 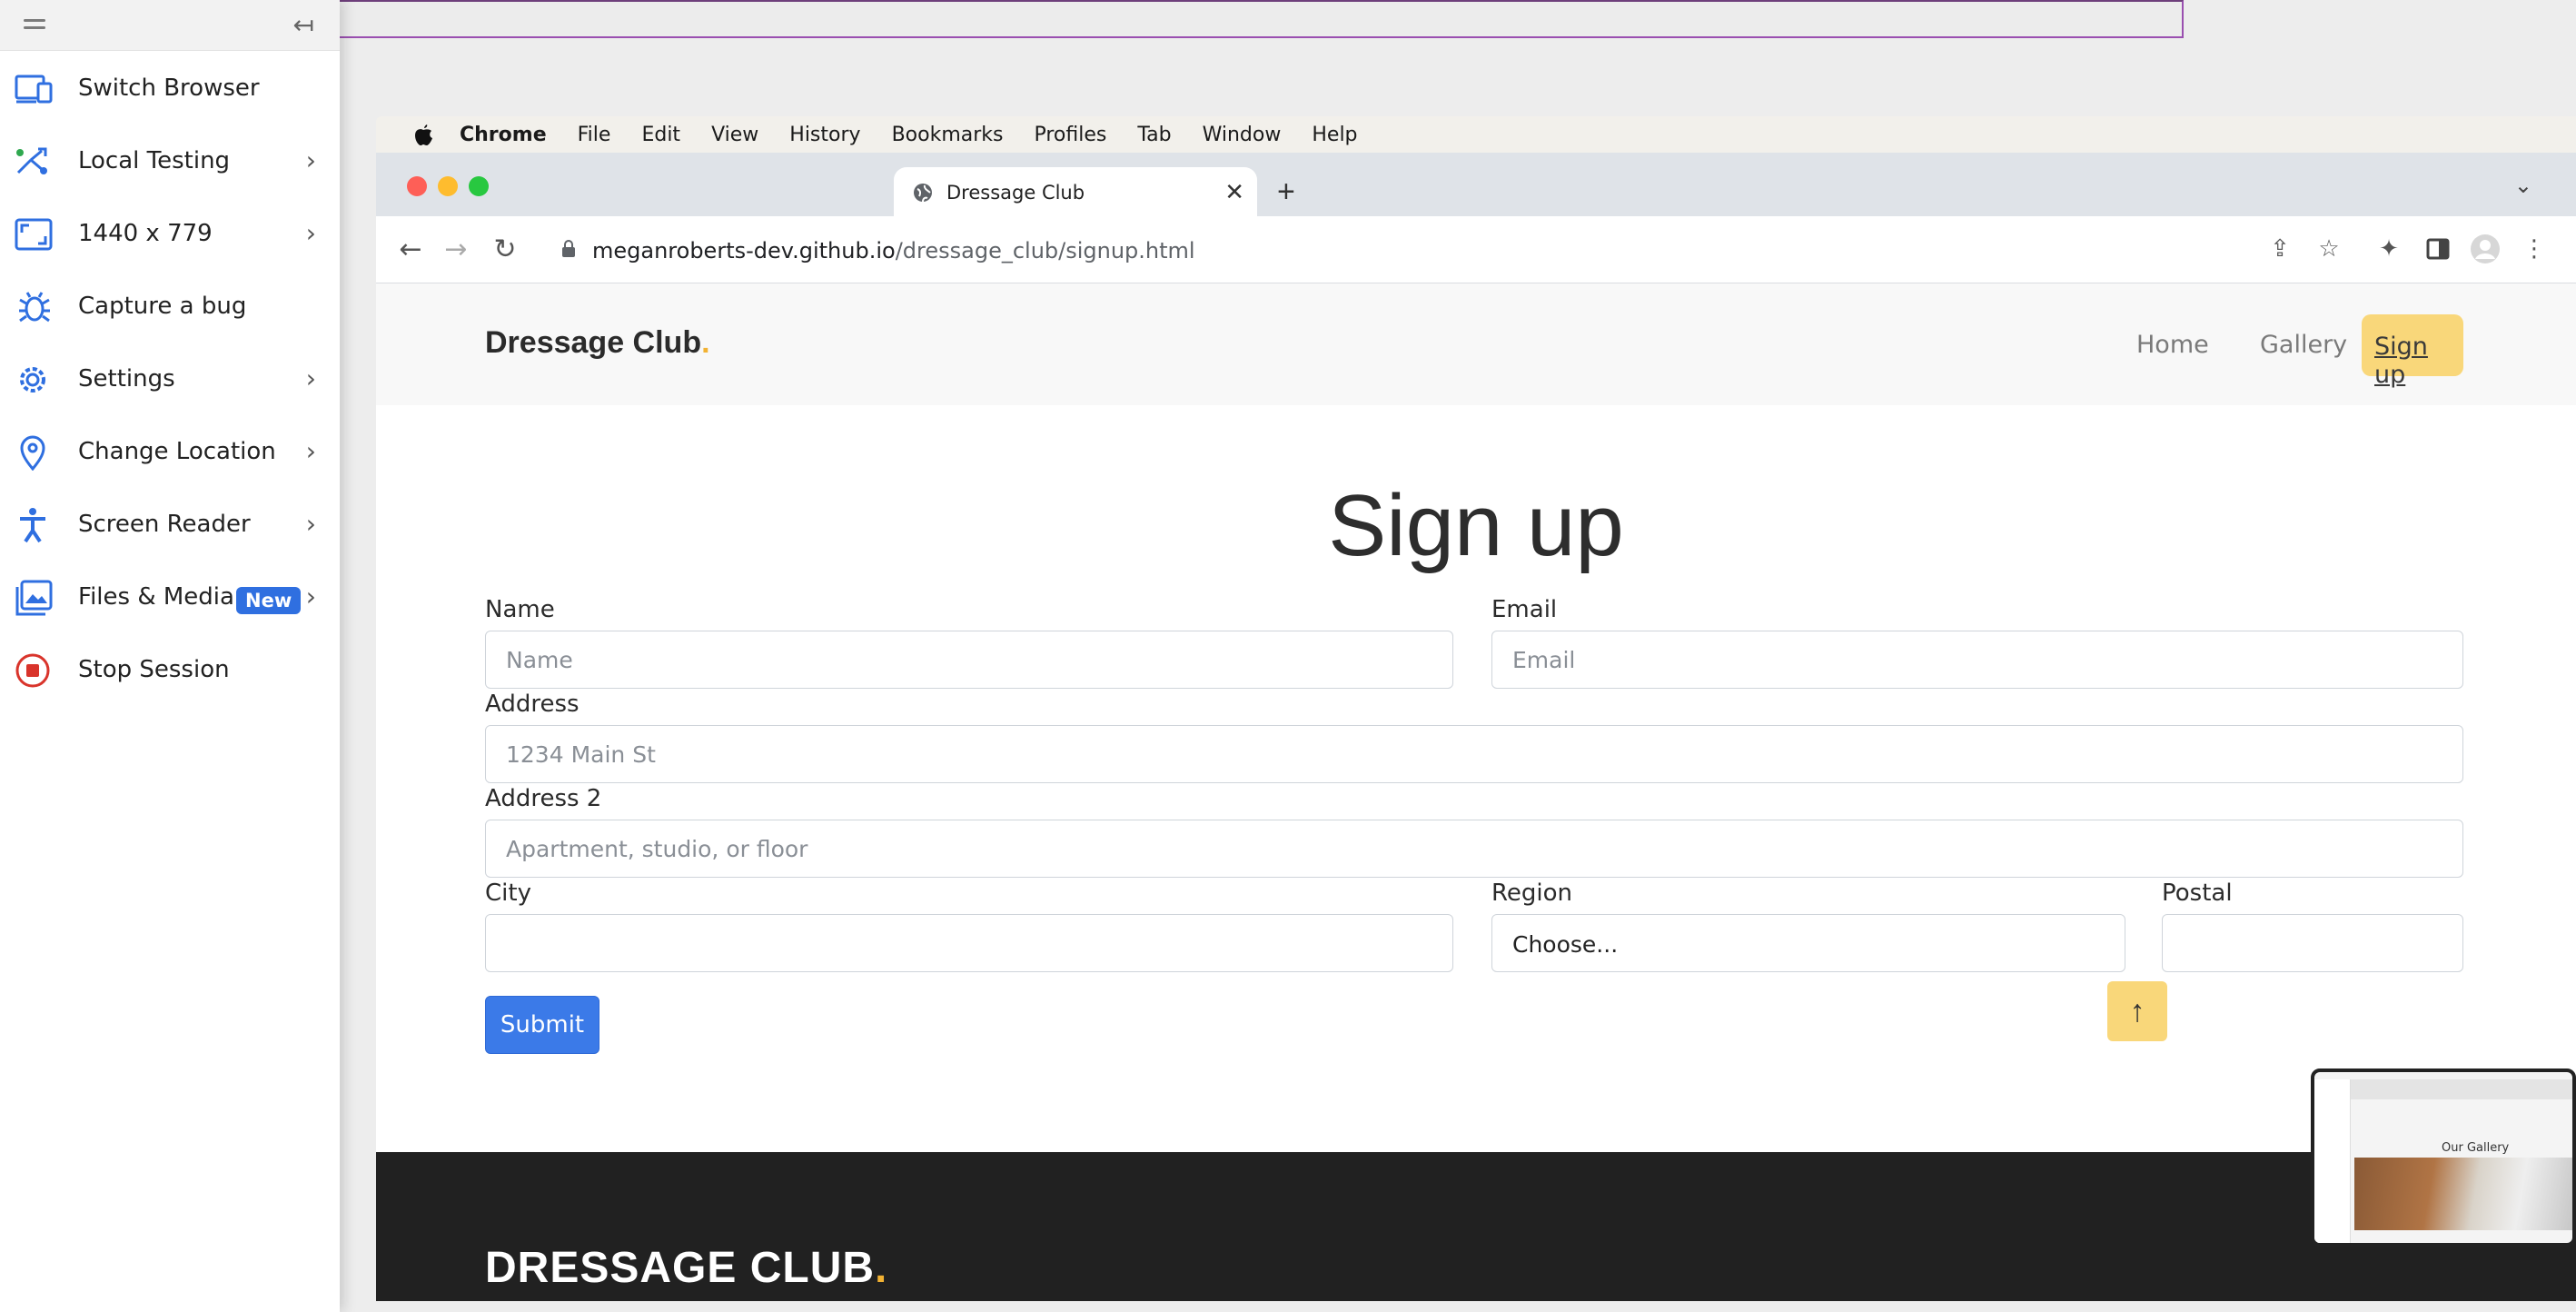 I want to click on sidebar-item-switch-browser: Switch Browser, so click(x=170, y=89).